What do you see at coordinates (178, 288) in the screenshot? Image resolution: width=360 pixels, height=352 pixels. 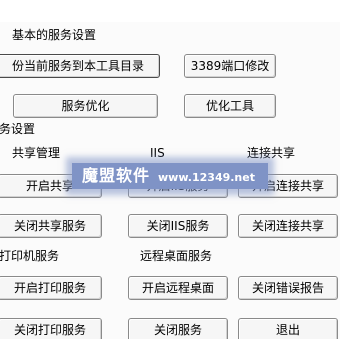 I see `enable-remote-desktop-button: 开启远程桌面` at bounding box center [178, 288].